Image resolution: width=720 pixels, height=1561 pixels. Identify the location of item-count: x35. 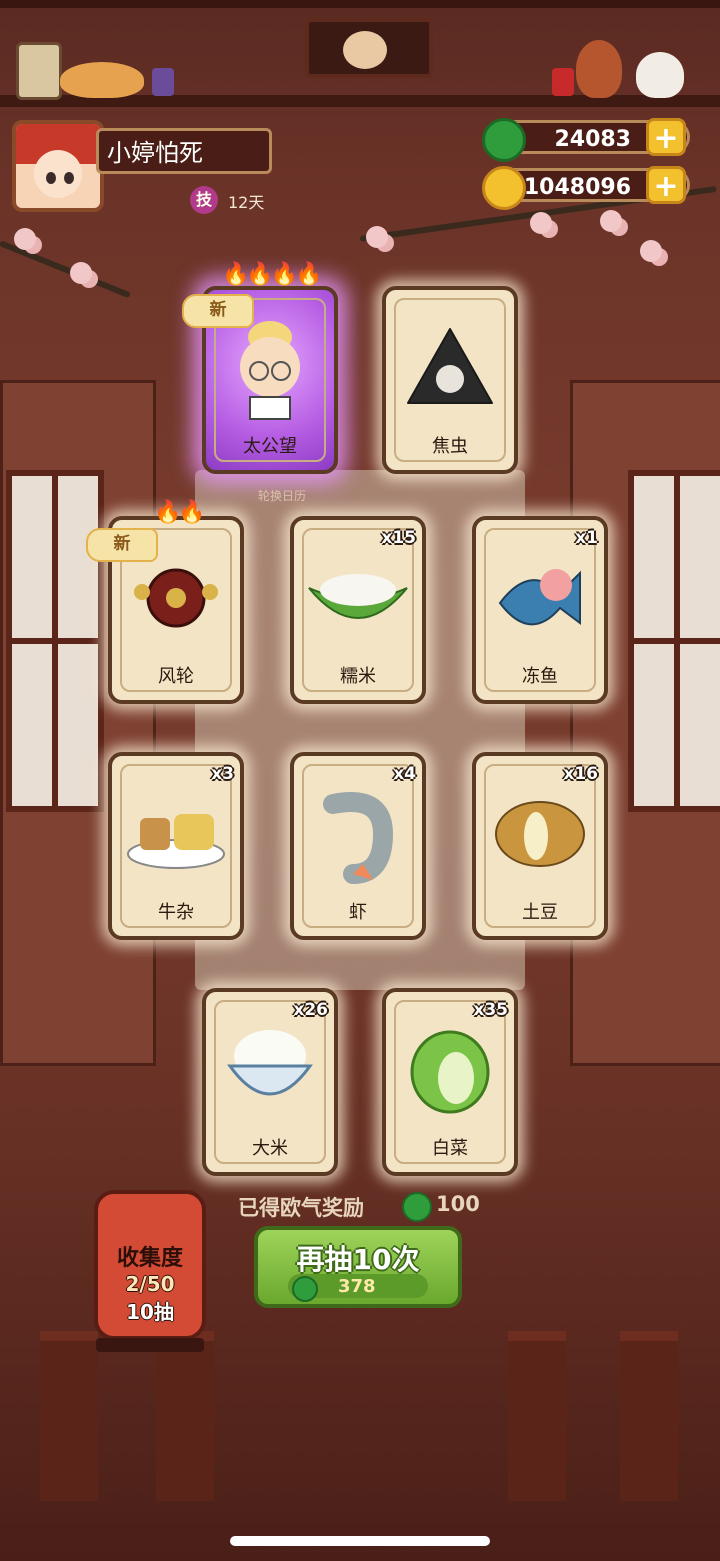
(490, 1010).